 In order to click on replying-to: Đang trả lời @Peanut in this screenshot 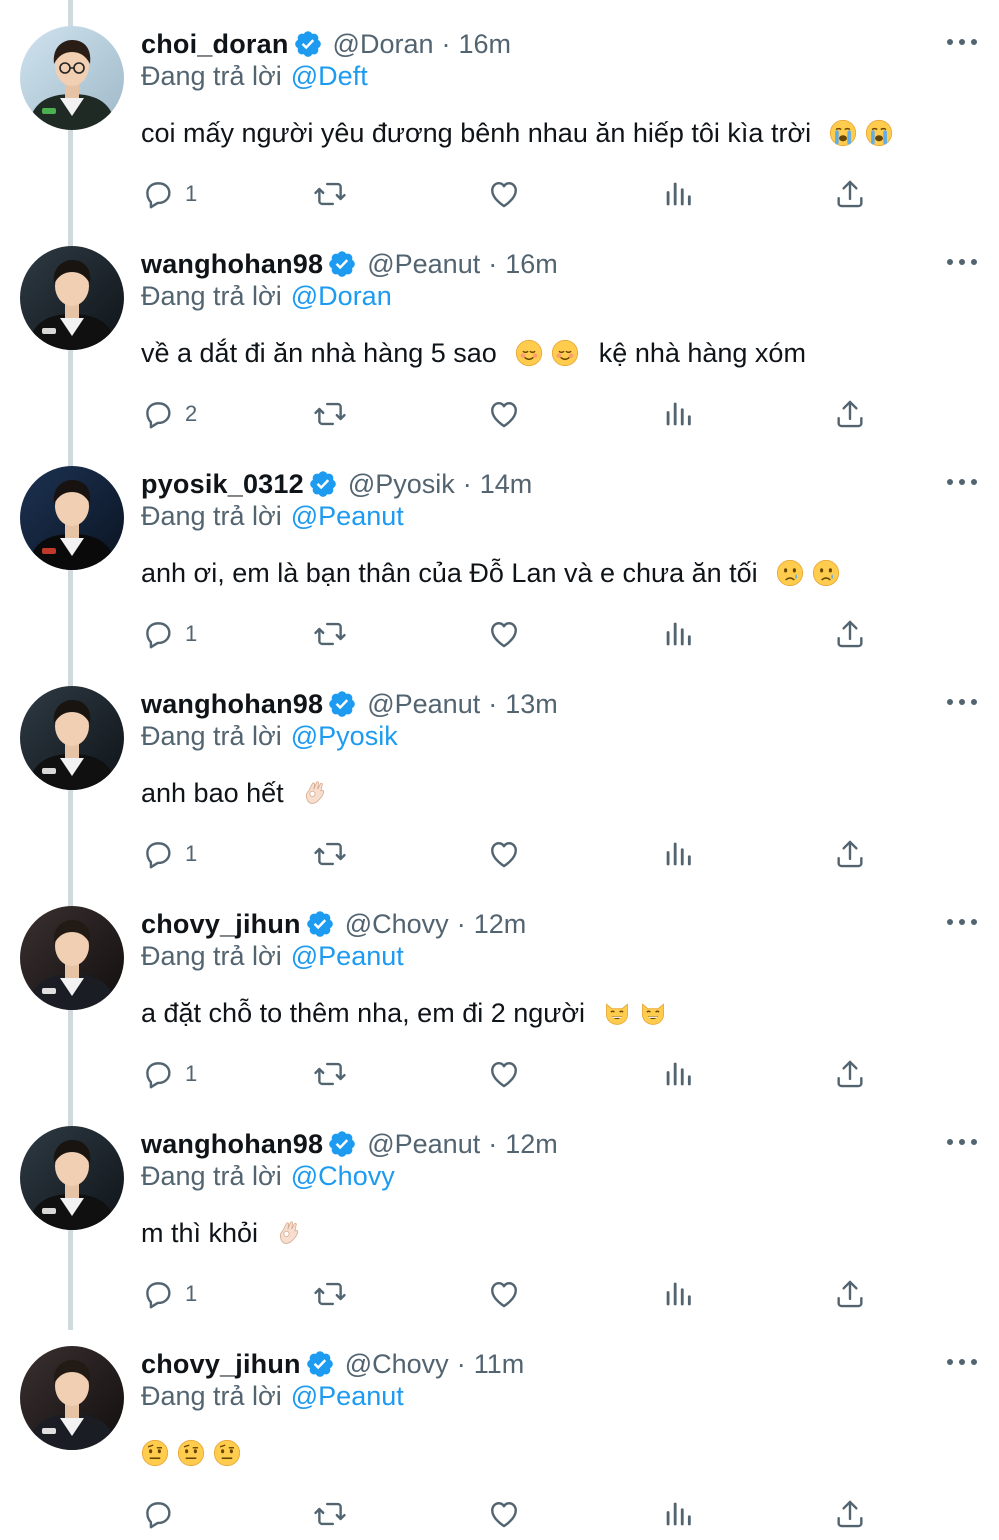, I will do `click(272, 516)`.